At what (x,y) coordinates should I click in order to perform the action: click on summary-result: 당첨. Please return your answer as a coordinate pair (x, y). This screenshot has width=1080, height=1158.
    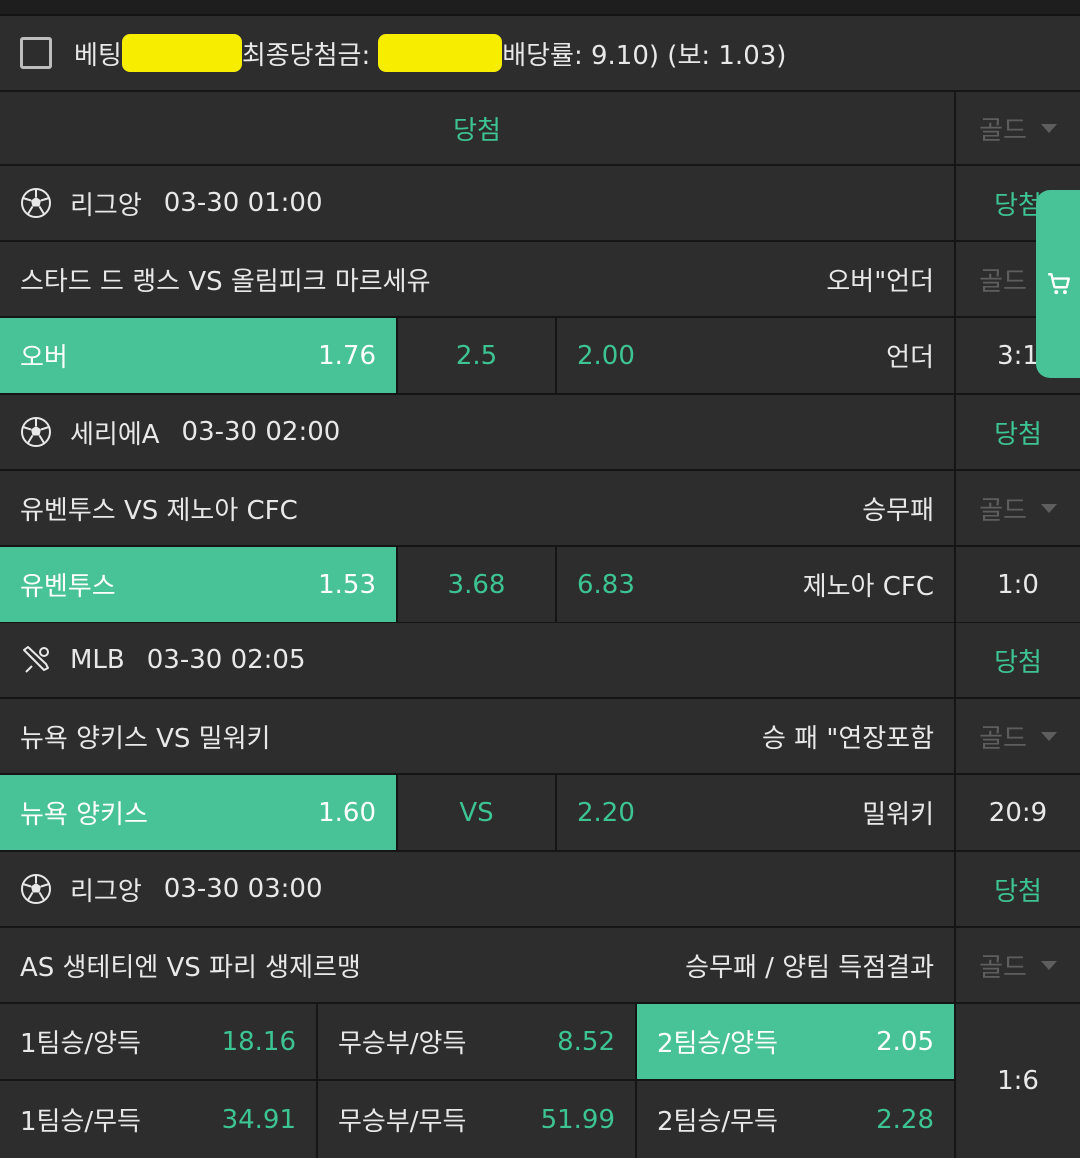
    Looking at the image, I should click on (478, 128).